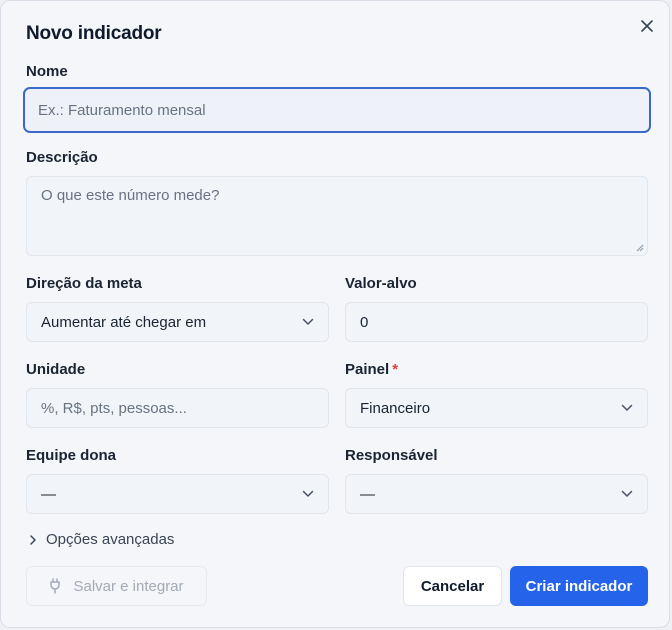 The height and width of the screenshot is (630, 672). Describe the element at coordinates (496, 322) in the screenshot. I see `target-value-input: 0` at that location.